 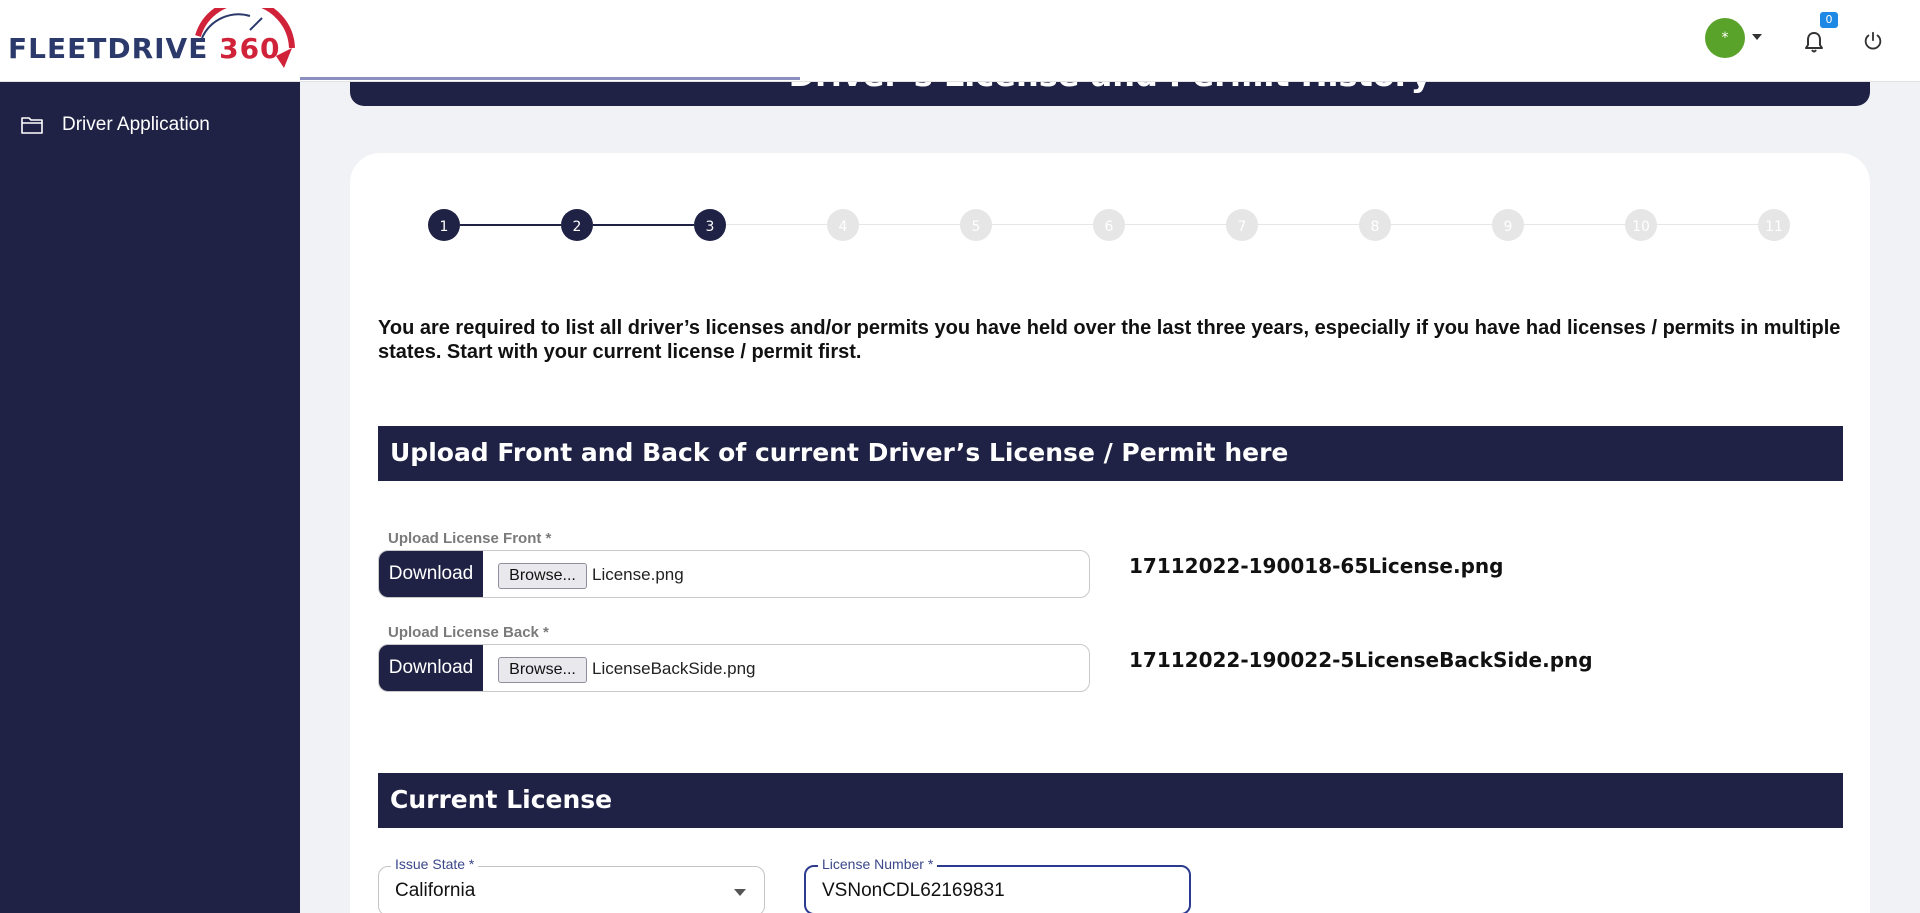 I want to click on download-front-button: Download, so click(x=431, y=574).